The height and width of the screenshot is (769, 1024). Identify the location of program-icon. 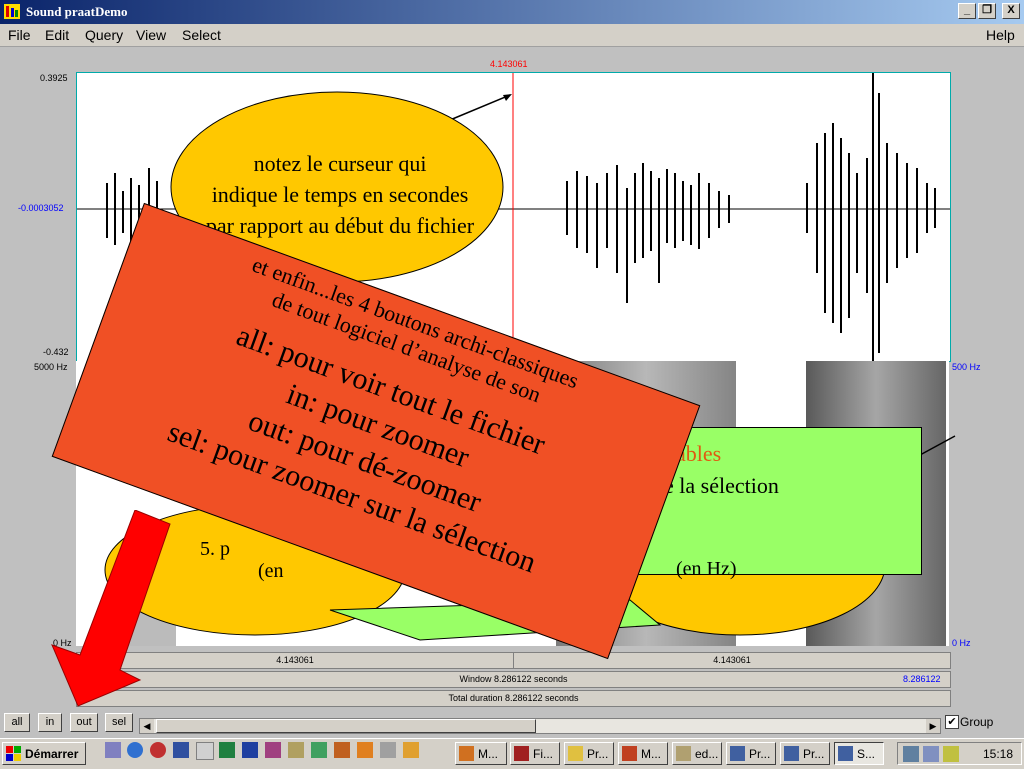
(388, 750).